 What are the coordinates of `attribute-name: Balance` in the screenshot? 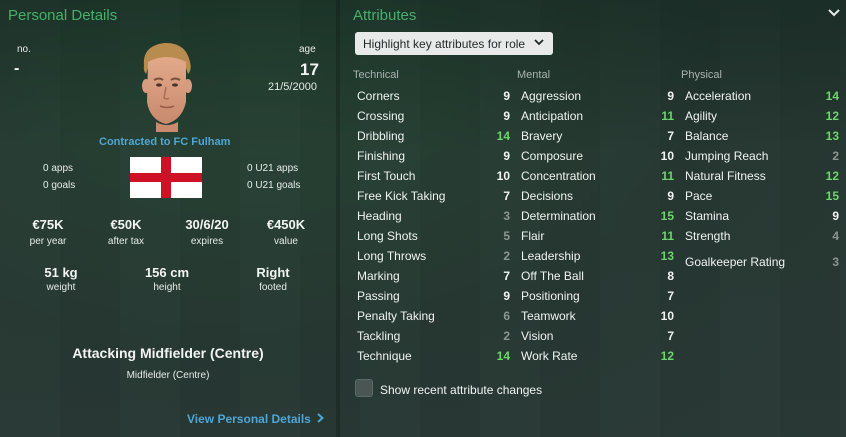 It's located at (707, 136).